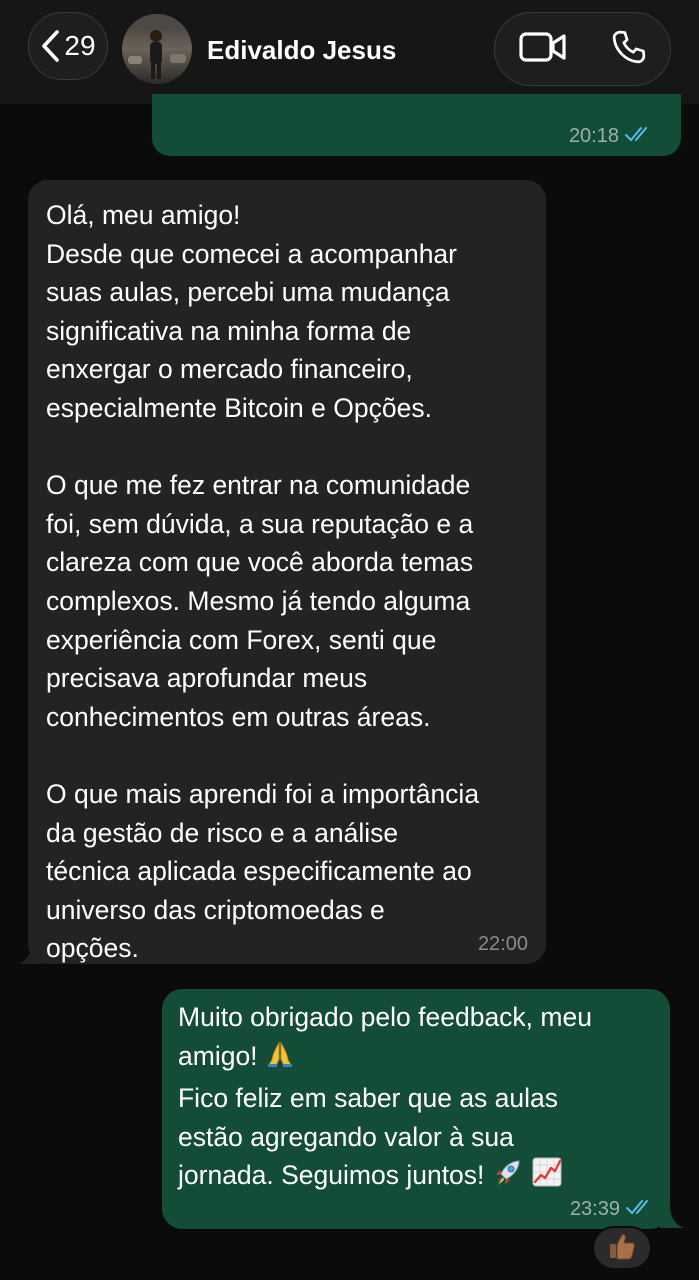  Describe the element at coordinates (508, 1177) in the screenshot. I see `rocket-emoji` at that location.